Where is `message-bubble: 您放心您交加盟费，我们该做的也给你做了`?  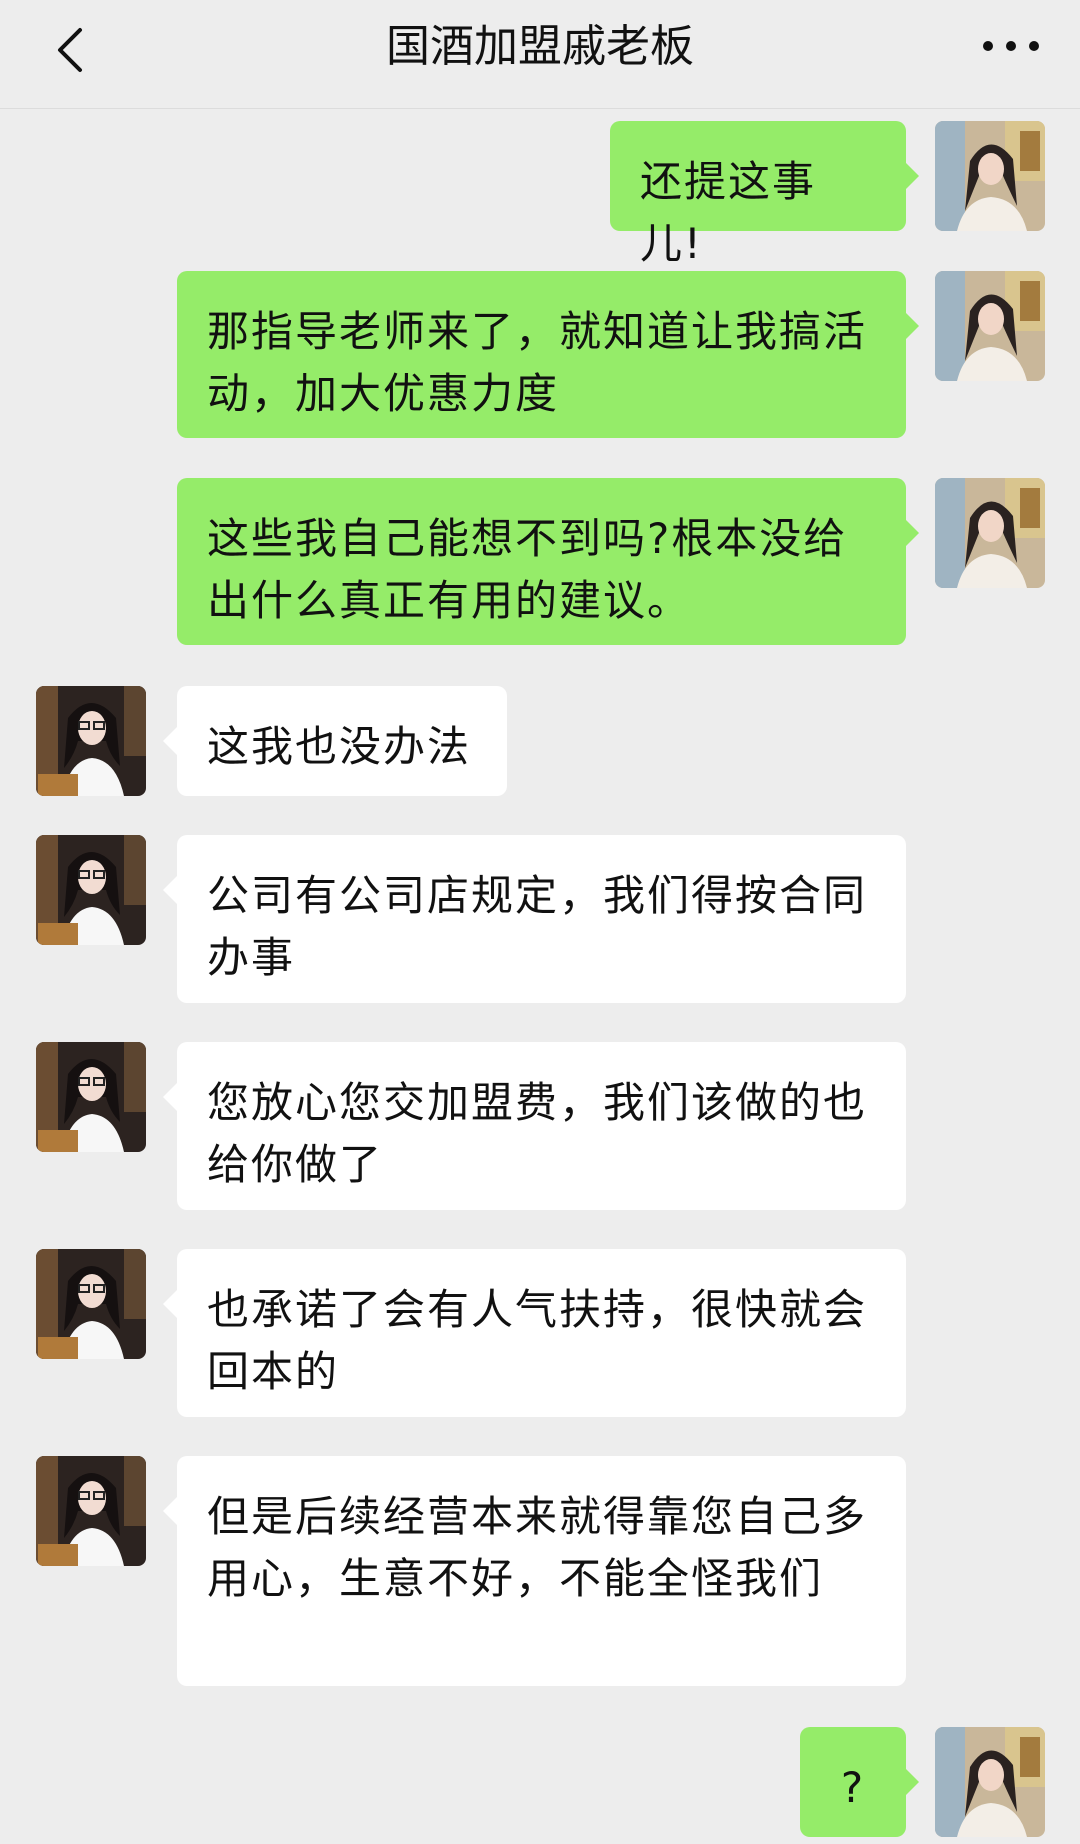
message-bubble: 您放心您交加盟费，我们该做的也给你做了 is located at coordinates (541, 1126).